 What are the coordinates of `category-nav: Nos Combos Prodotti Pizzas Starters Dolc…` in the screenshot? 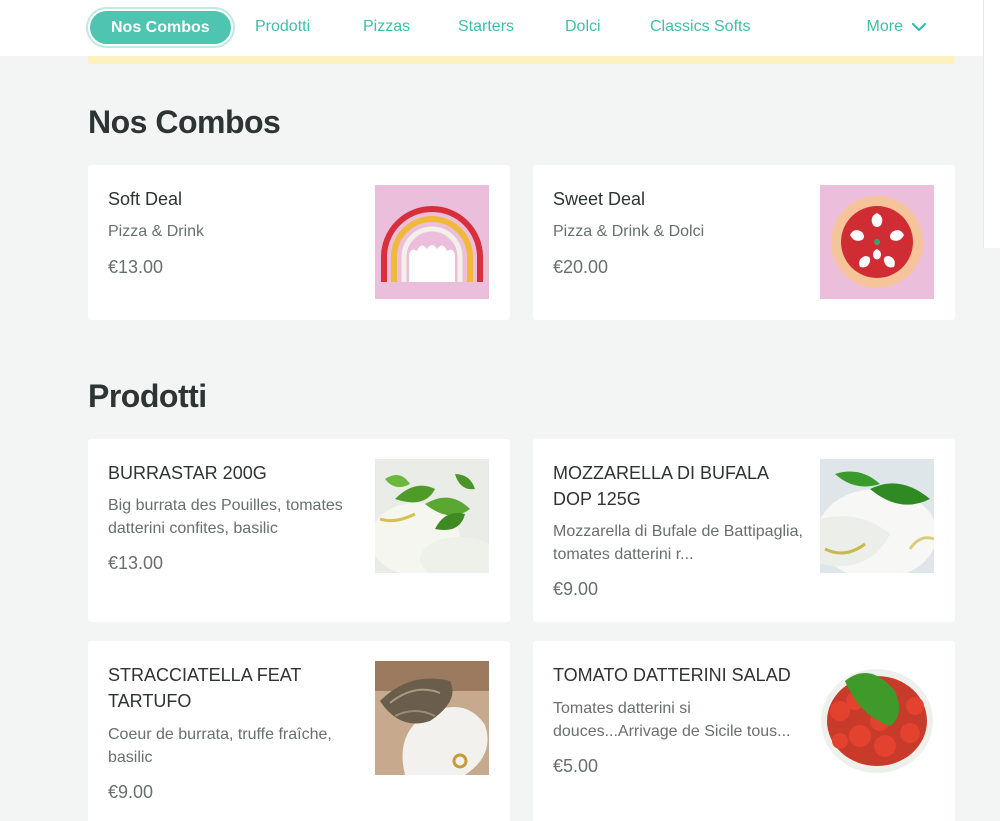 It's located at (521, 28).